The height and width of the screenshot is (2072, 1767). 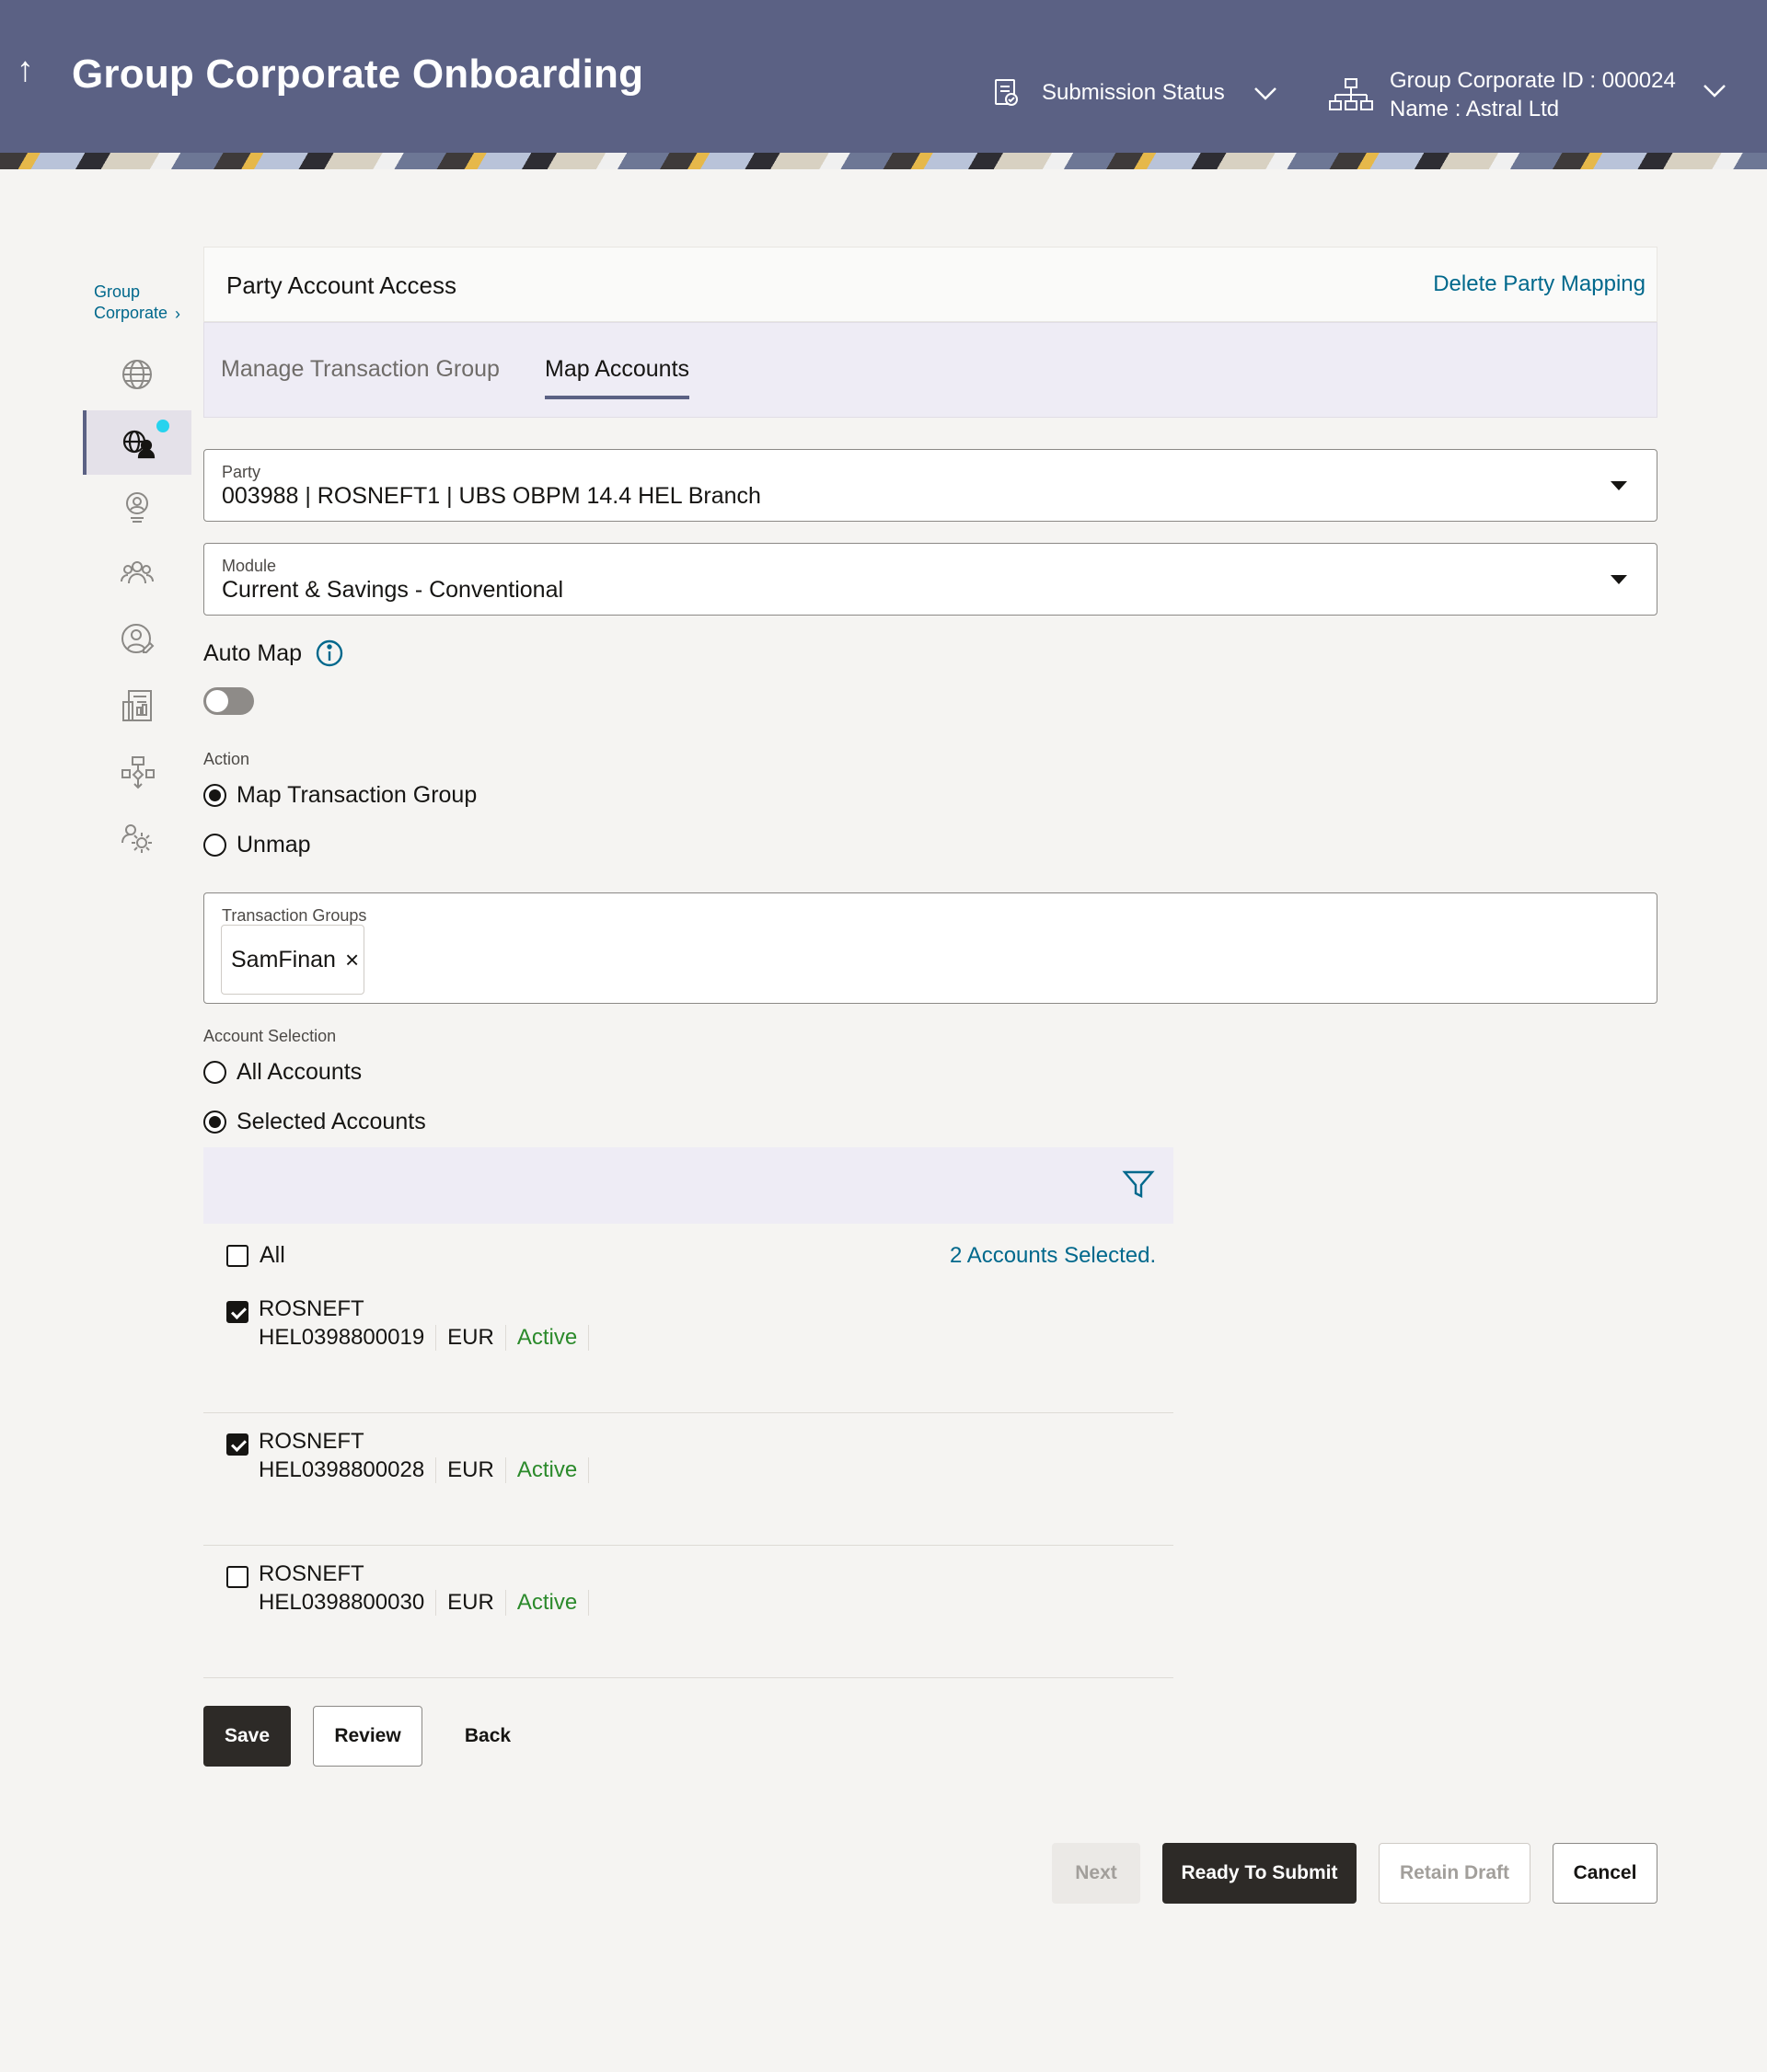 What do you see at coordinates (274, 845) in the screenshot?
I see `radio-label: Unmap` at bounding box center [274, 845].